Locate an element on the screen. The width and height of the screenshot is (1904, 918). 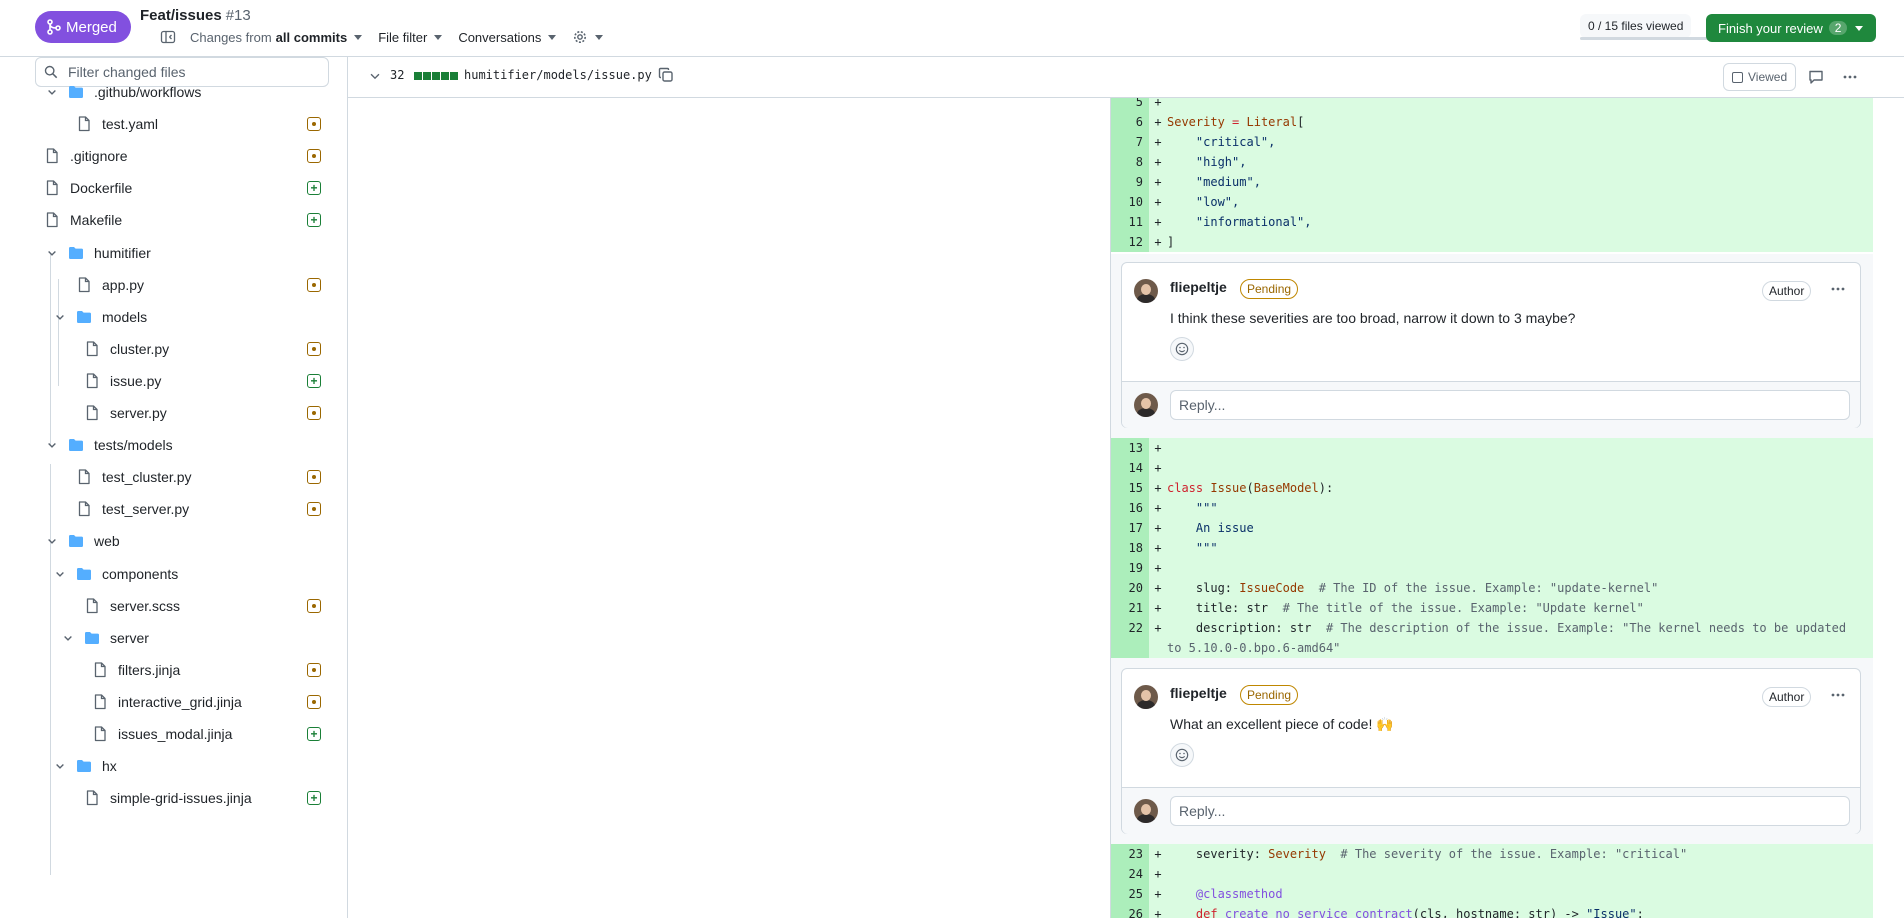
files-viewed-progress is located at coordinates (1644, 38).